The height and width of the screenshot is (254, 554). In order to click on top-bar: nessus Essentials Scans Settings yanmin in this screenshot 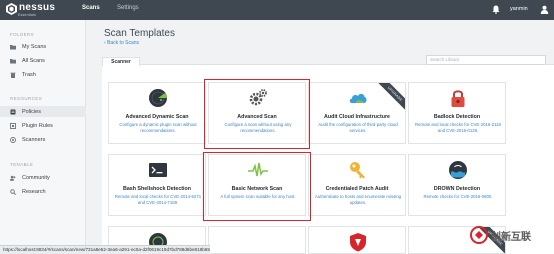, I will do `click(277, 10)`.